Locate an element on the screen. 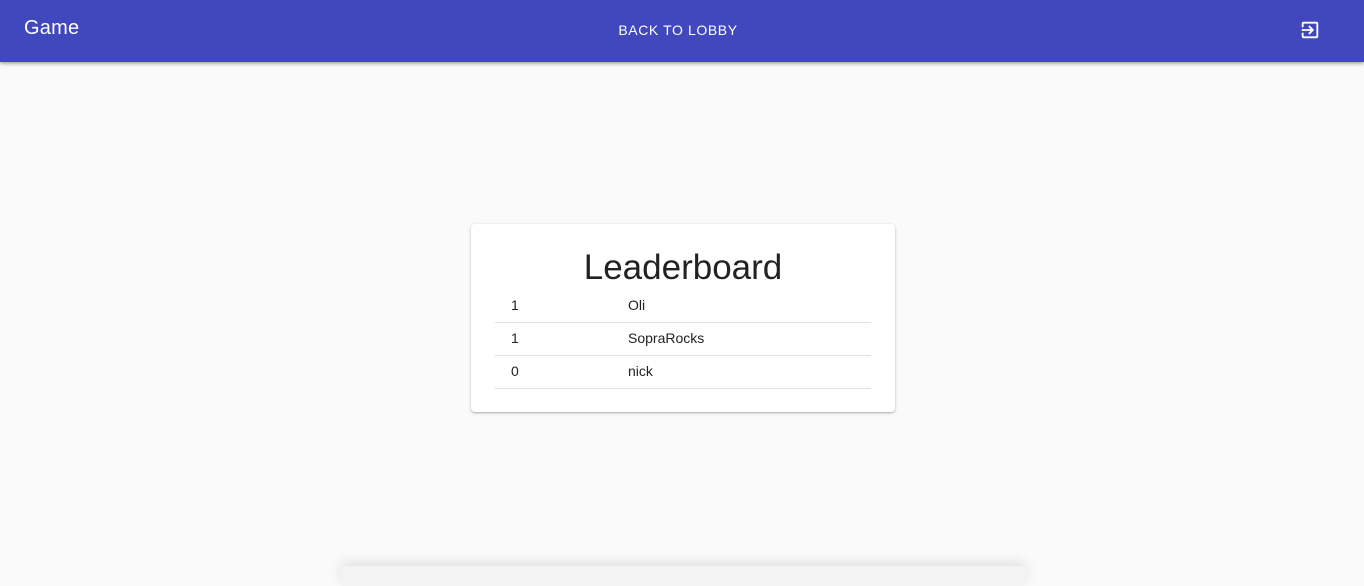 The height and width of the screenshot is (586, 1364). table-row: 1 SopraRocks is located at coordinates (683, 339).